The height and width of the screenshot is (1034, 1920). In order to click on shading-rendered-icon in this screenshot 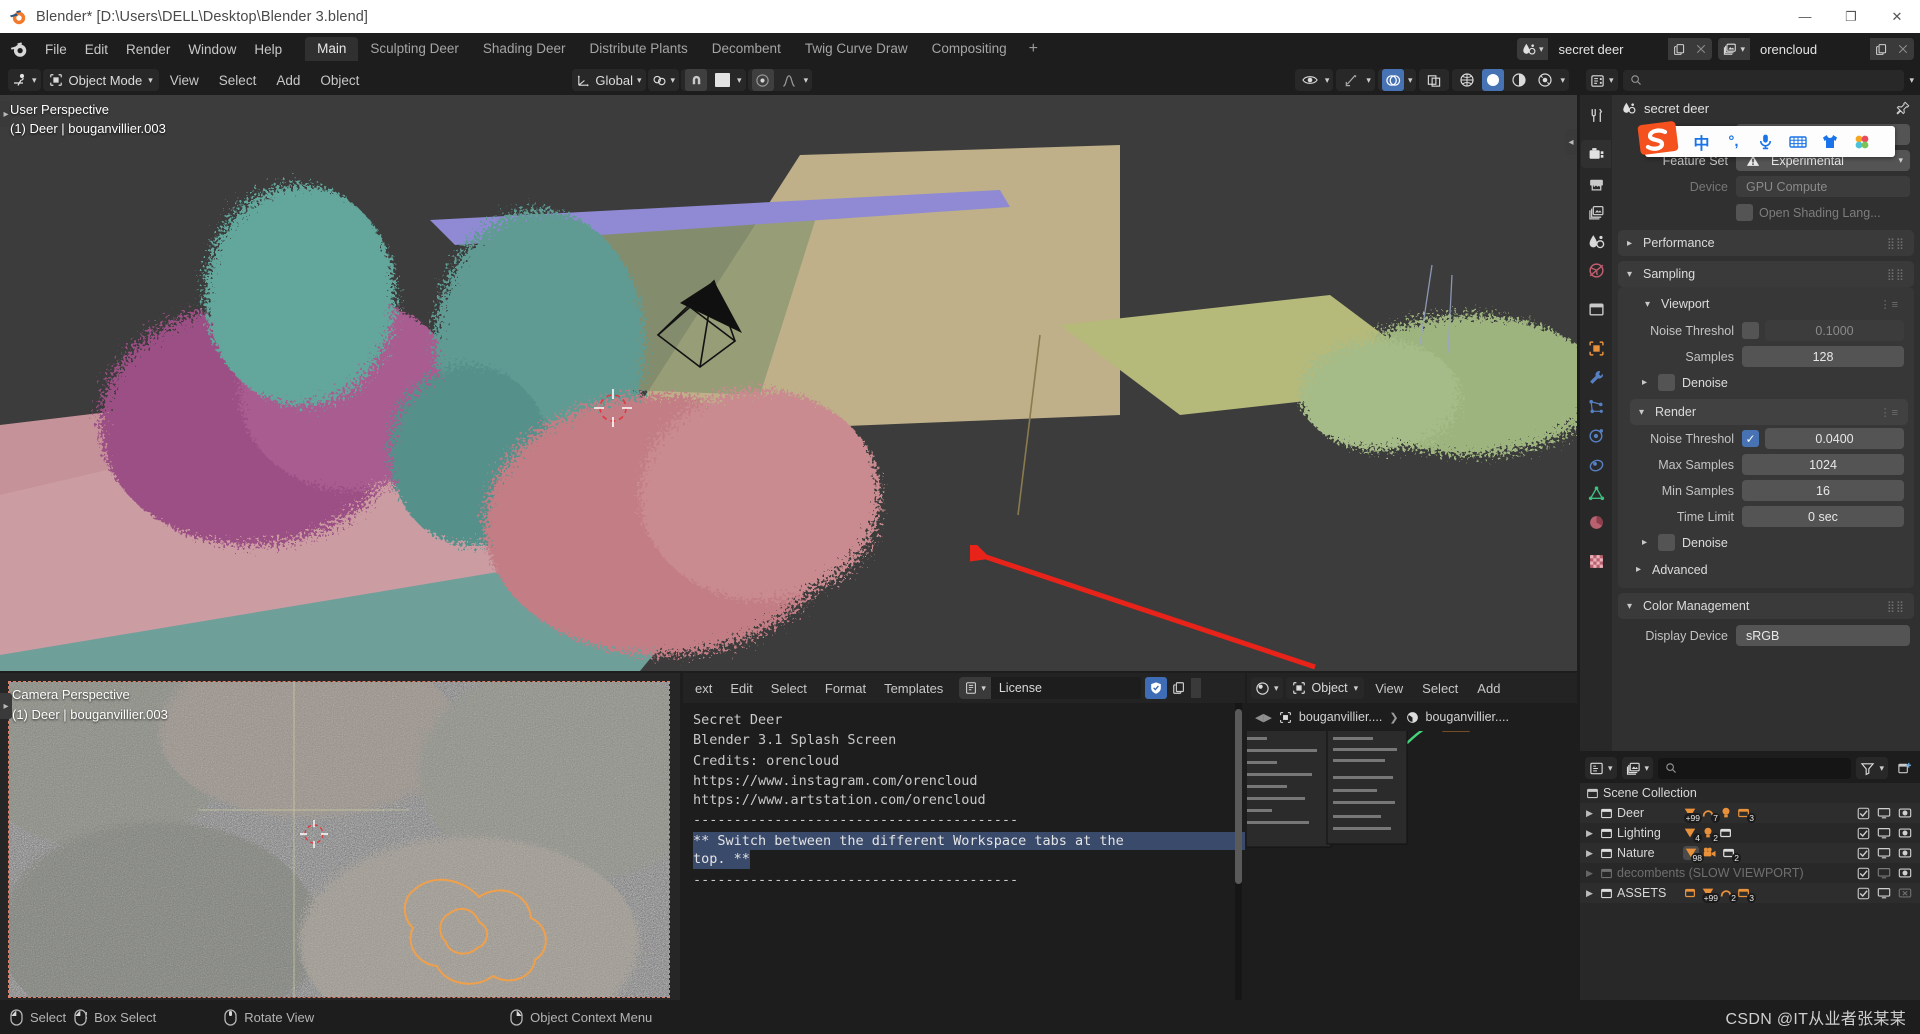, I will do `click(1545, 80)`.